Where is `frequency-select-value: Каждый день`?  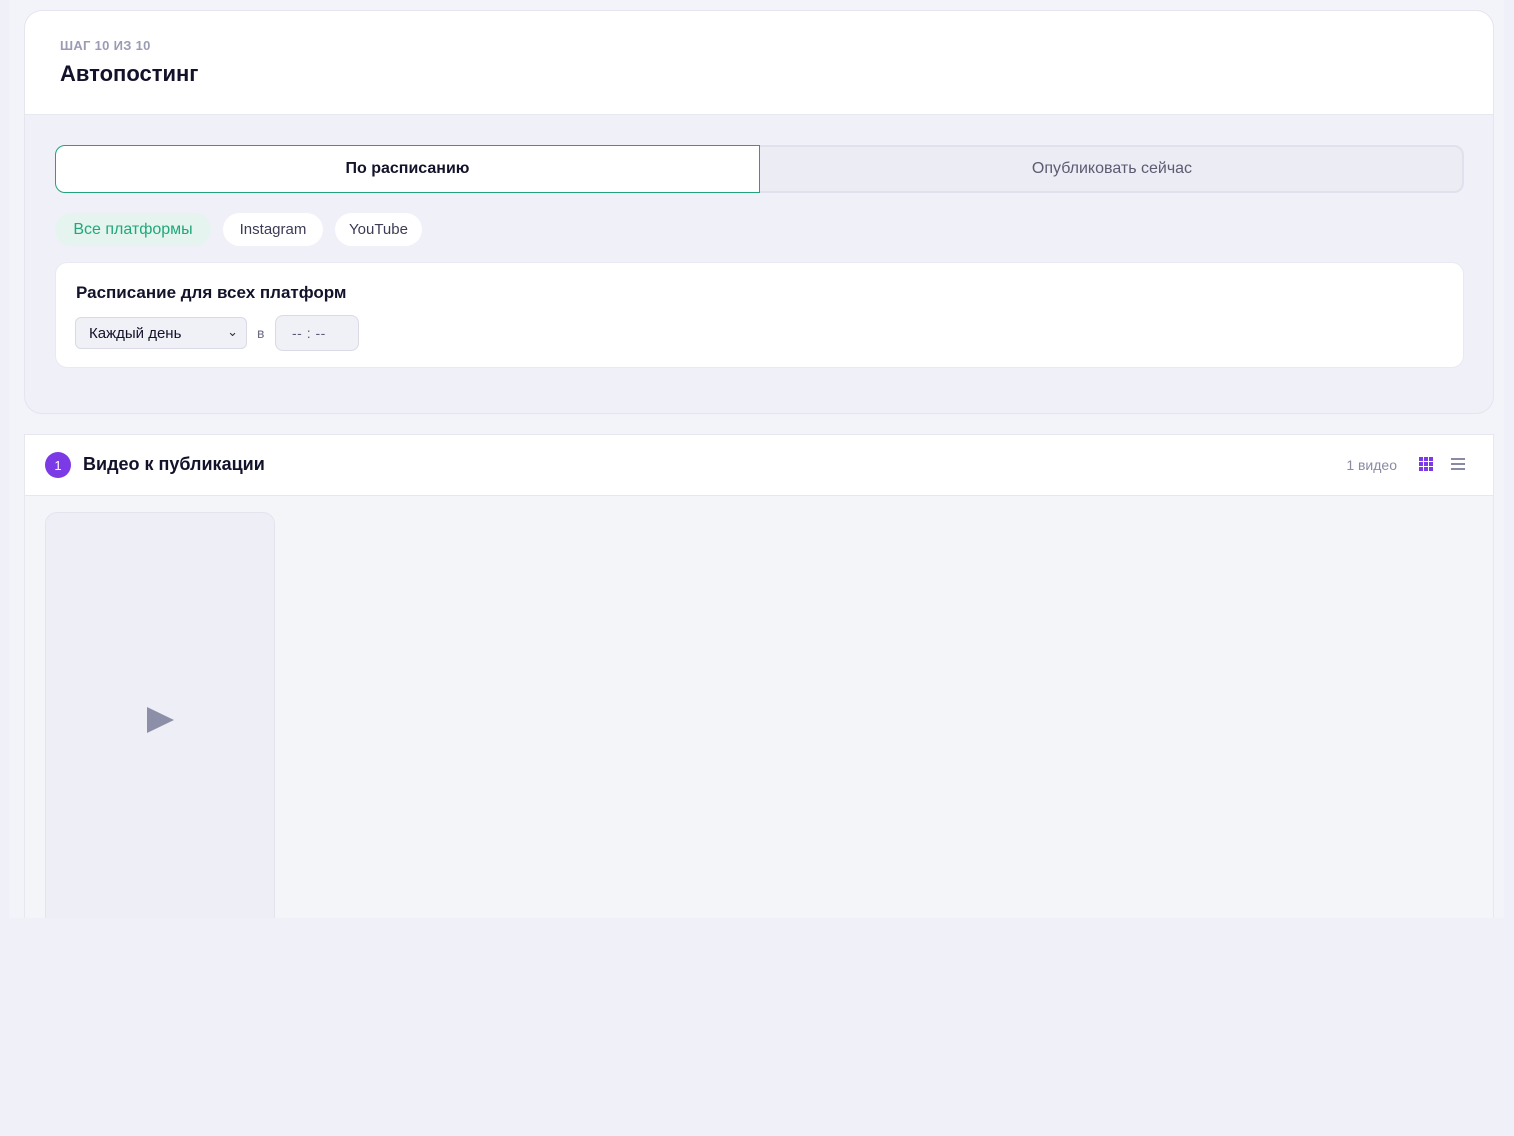 frequency-select-value: Каждый день is located at coordinates (135, 333).